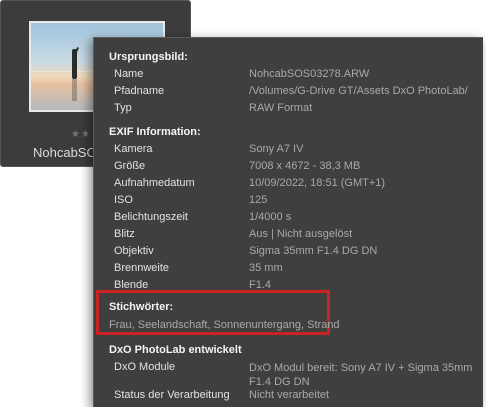 This screenshot has width=486, height=407. I want to click on row-value: 125, so click(258, 200).